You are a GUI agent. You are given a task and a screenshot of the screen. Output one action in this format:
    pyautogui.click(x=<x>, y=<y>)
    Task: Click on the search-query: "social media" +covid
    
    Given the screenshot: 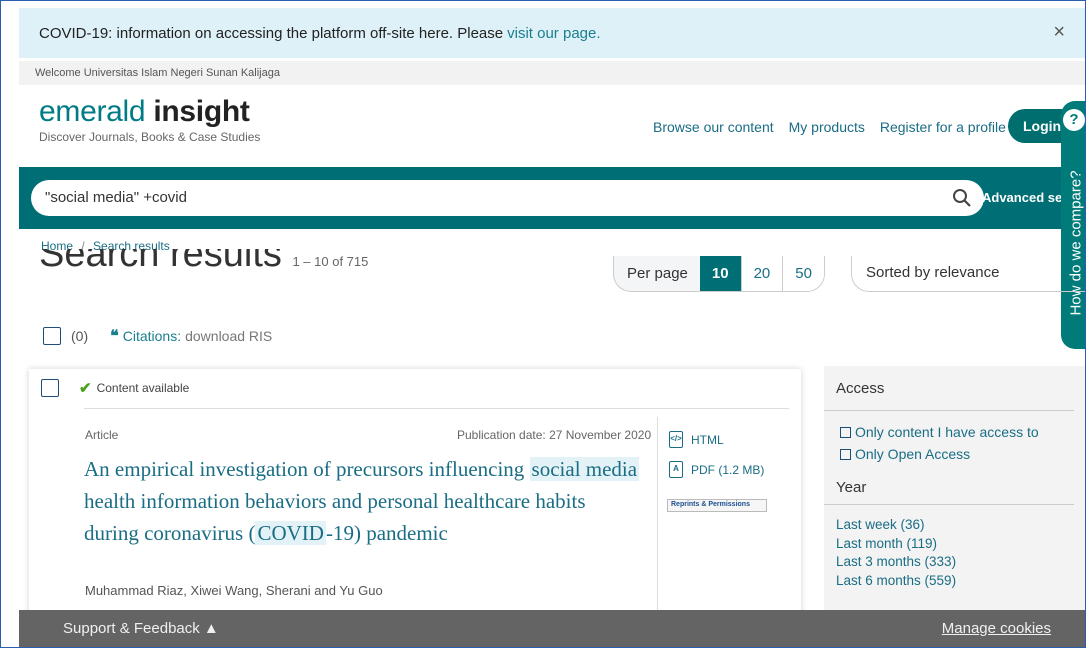 What is the action you would take?
    pyautogui.click(x=116, y=197)
    